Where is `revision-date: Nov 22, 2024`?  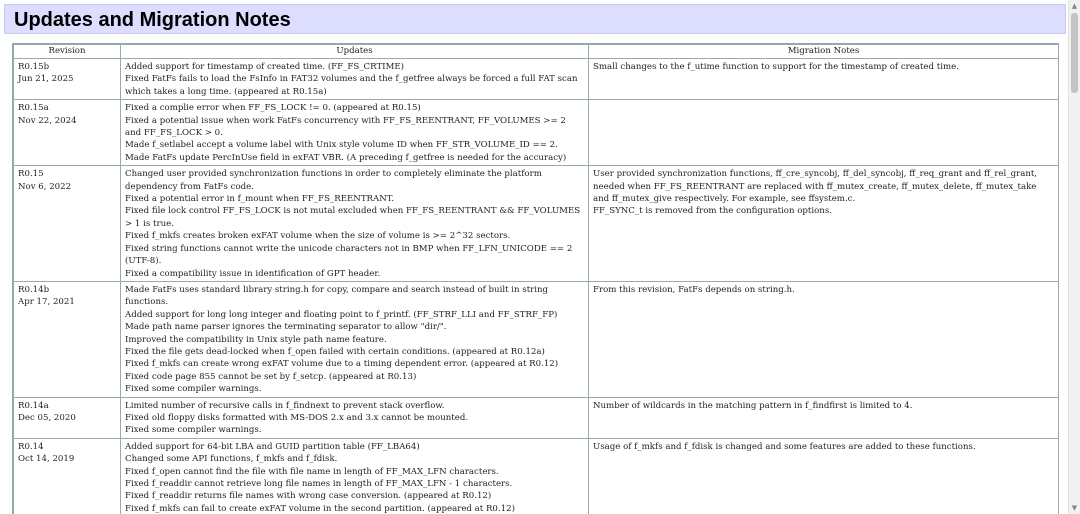
revision-date: Nov 22, 2024 is located at coordinates (47, 120).